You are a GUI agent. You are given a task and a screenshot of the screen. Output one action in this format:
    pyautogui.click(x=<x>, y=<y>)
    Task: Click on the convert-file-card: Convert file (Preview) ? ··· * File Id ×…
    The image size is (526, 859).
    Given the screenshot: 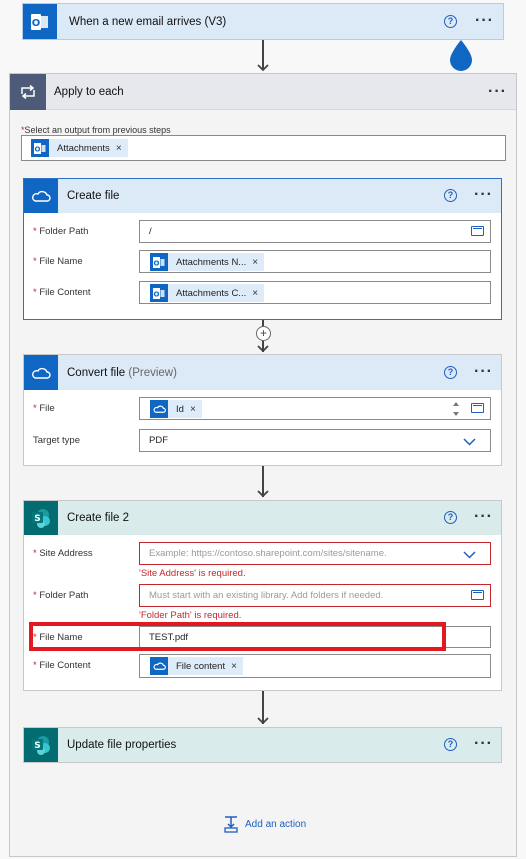 What is the action you would take?
    pyautogui.click(x=262, y=410)
    